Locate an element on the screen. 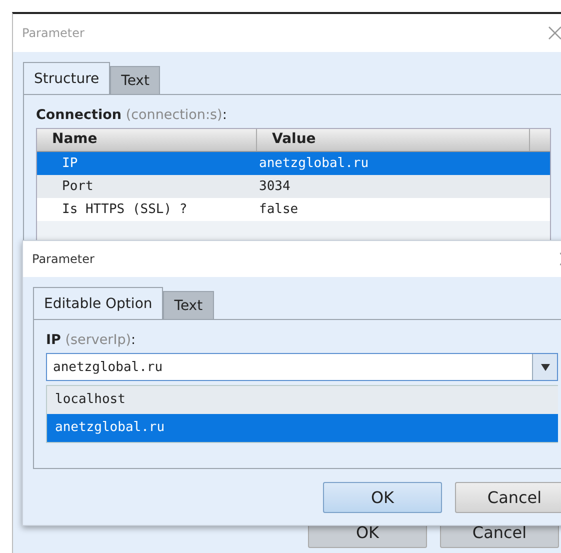  table-row: IP anetzglobal.ru is located at coordinates (293, 163).